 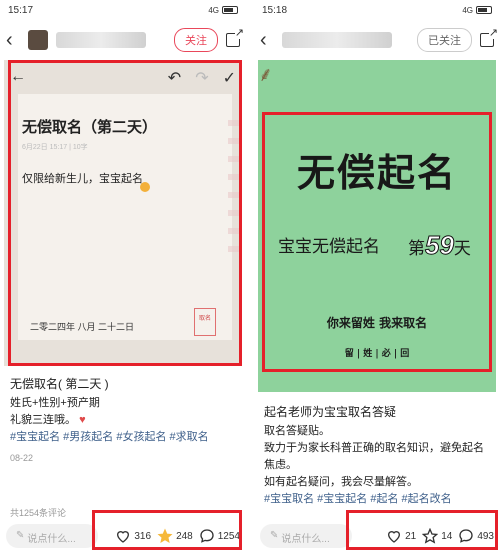 What do you see at coordinates (22, 458) in the screenshot?
I see `post-date: 08-22` at bounding box center [22, 458].